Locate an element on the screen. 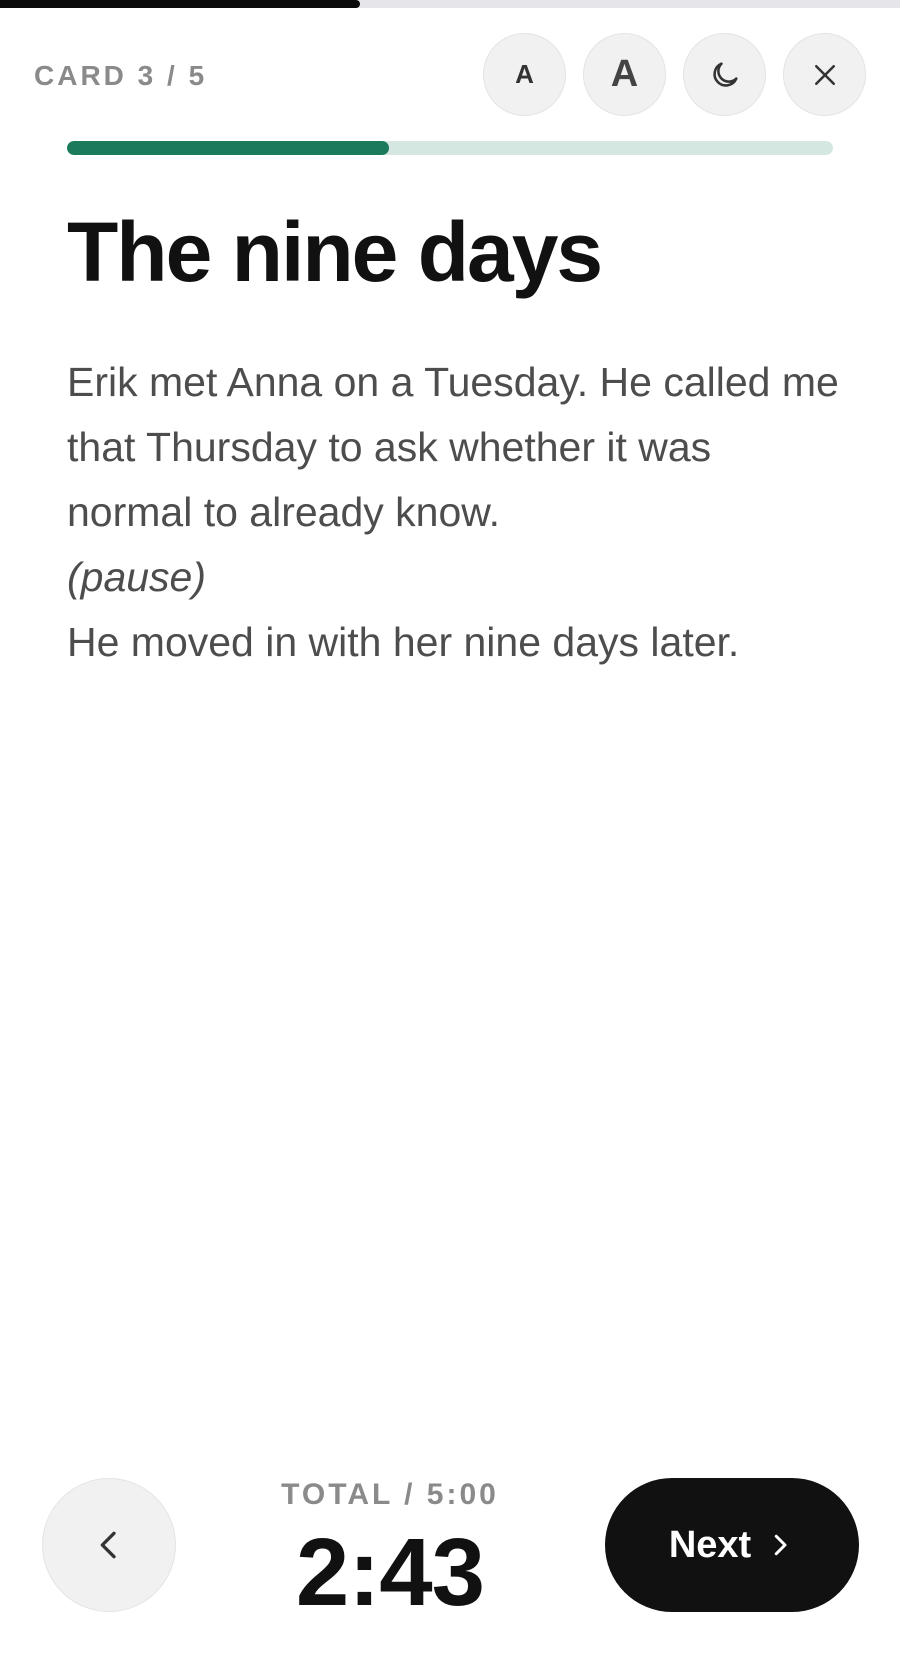 This screenshot has width=900, height=1674. theme-toggle-button is located at coordinates (724, 74).